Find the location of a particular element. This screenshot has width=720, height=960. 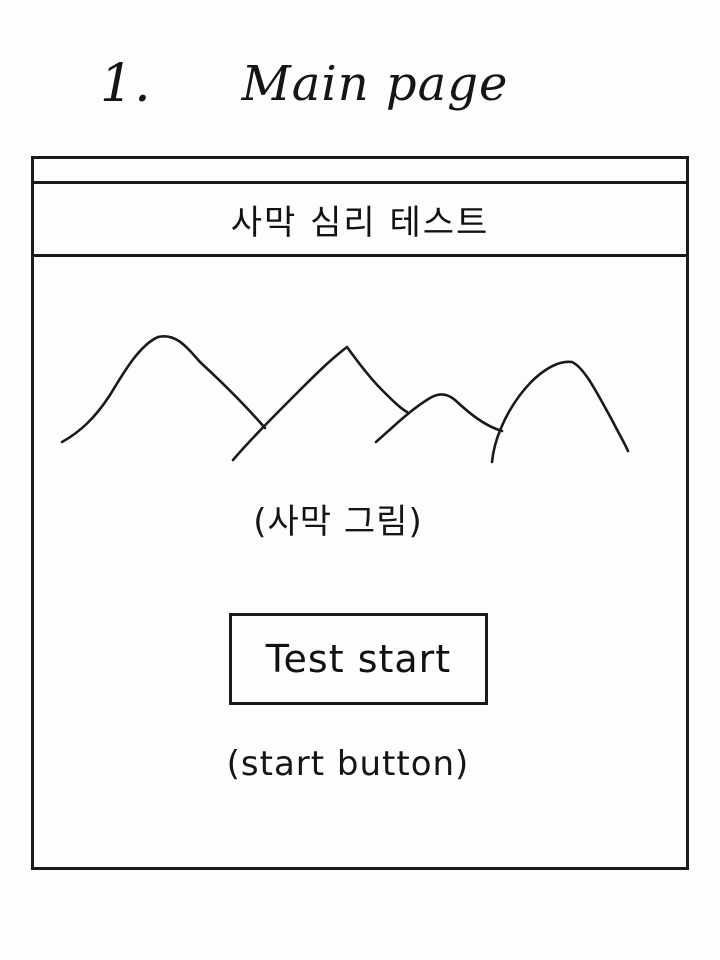

app-title-bar: 사막 심리 테스트 is located at coordinates (360, 220).